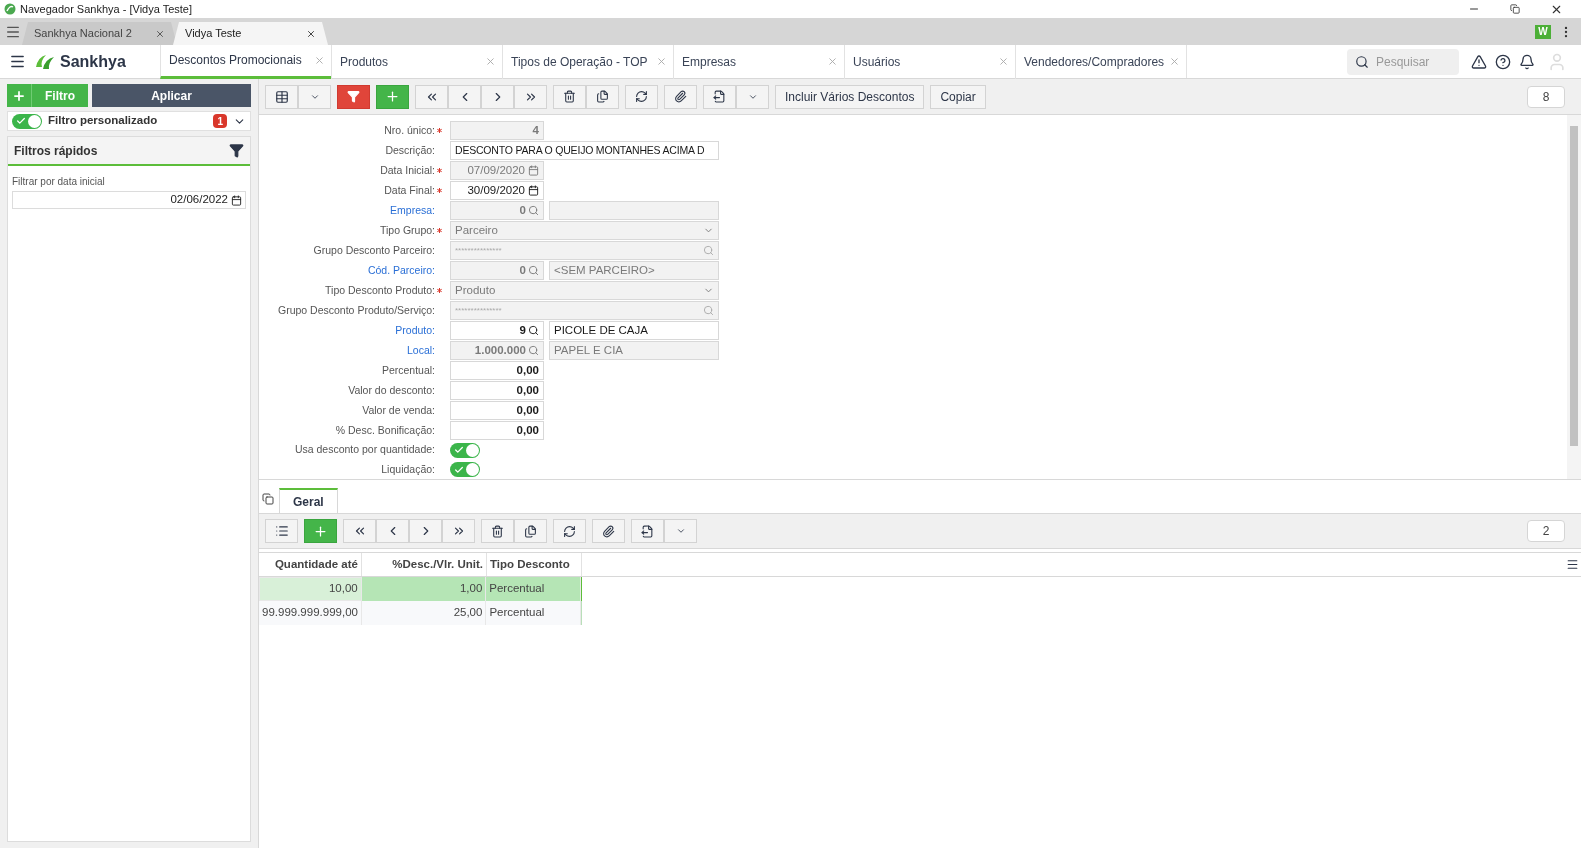  I want to click on select-value: Parceiro, so click(476, 230).